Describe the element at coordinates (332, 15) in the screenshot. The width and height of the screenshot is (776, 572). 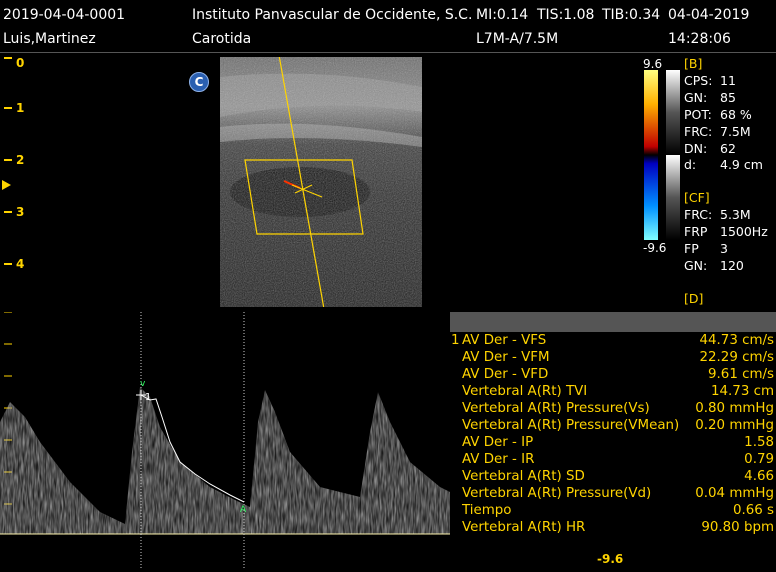
I see `institution-name: Instituto Panvascular de Occidente, S.C.` at that location.